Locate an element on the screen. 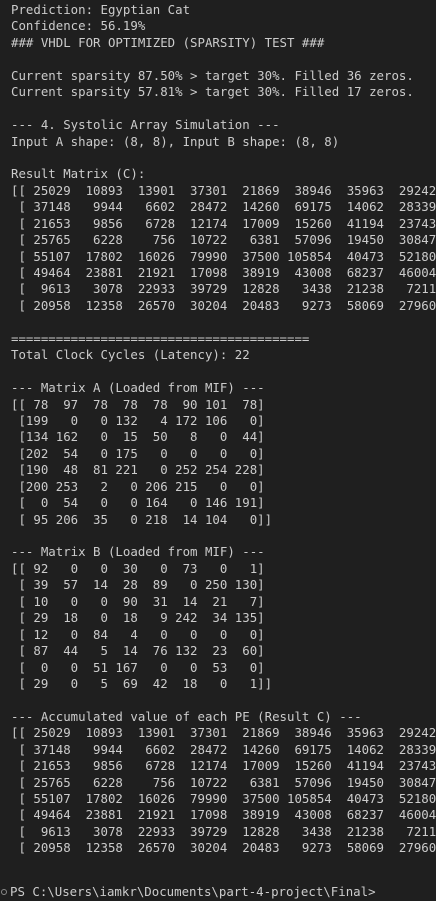 The width and height of the screenshot is (436, 901). output-line: [[ 78 97 78 78 78 90 101 78] is located at coordinates (138, 404).